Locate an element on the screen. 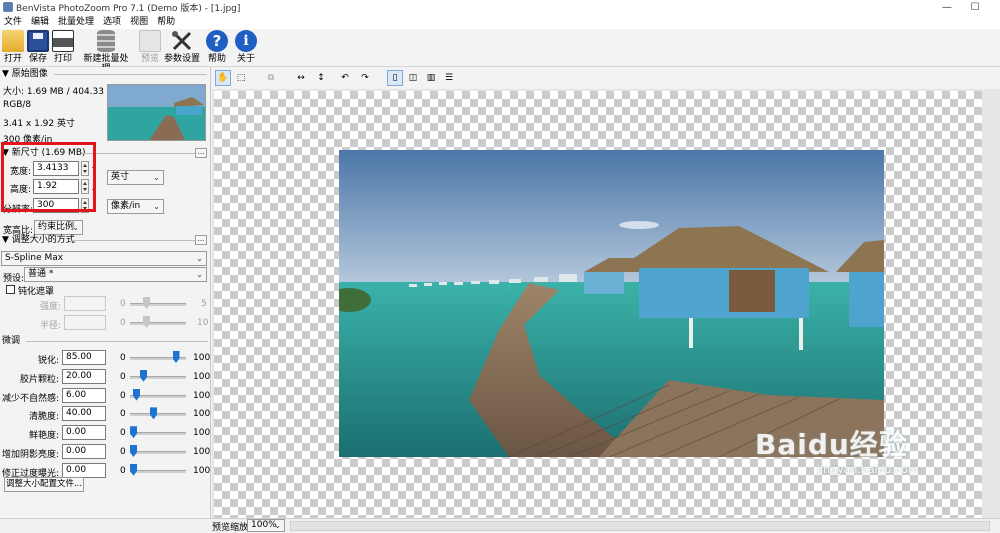 This screenshot has width=1000, height=533. resolution-unit-value: 像素/in is located at coordinates (126, 206).